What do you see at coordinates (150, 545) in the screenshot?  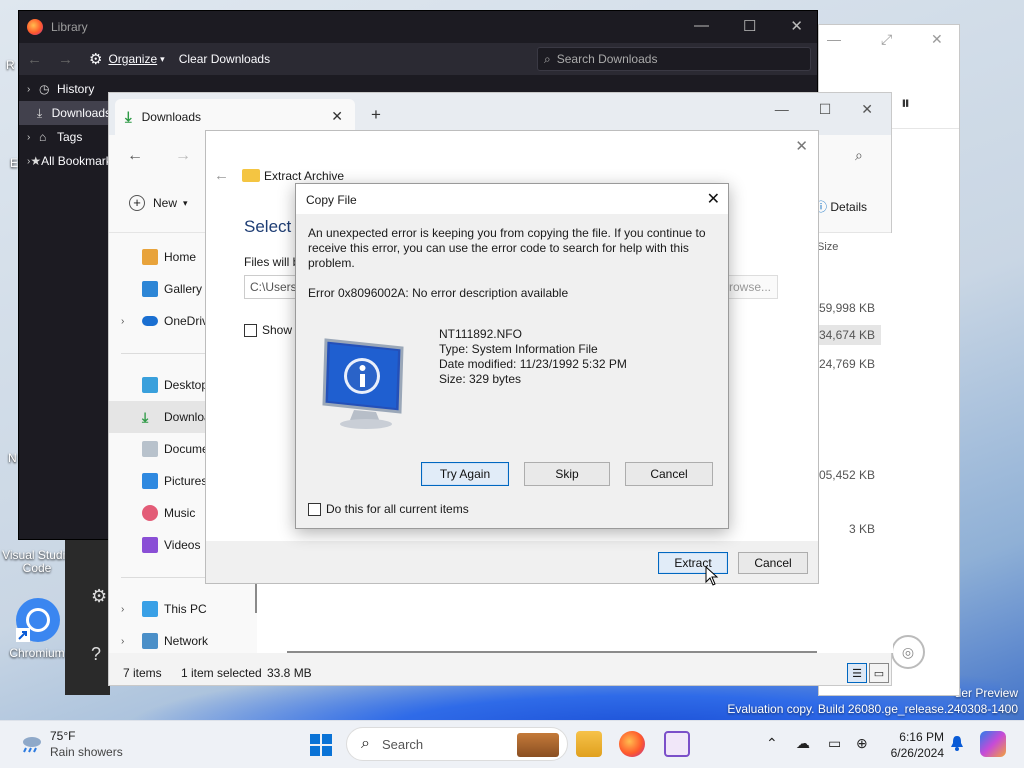 I see `video-icon` at bounding box center [150, 545].